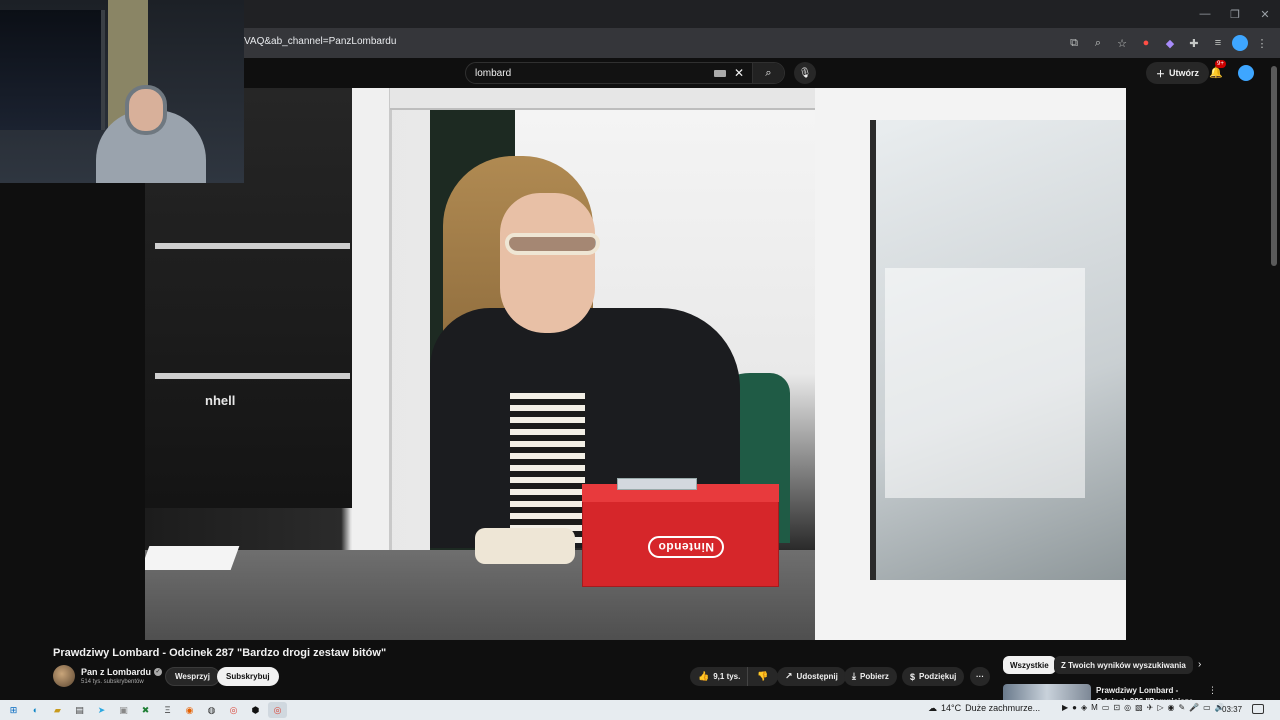 This screenshot has height=720, width=1280. I want to click on dislike-button: 👎, so click(762, 676).